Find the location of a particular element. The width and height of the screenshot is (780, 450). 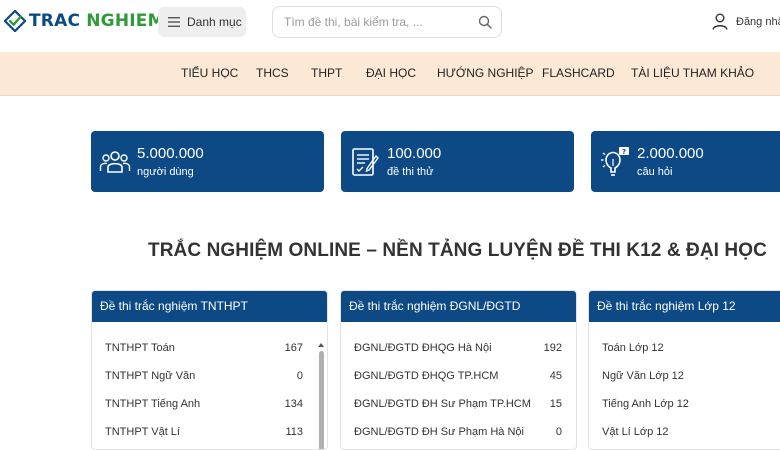

list-item: Ngữ Văn Lớp 12 is located at coordinates (643, 376).